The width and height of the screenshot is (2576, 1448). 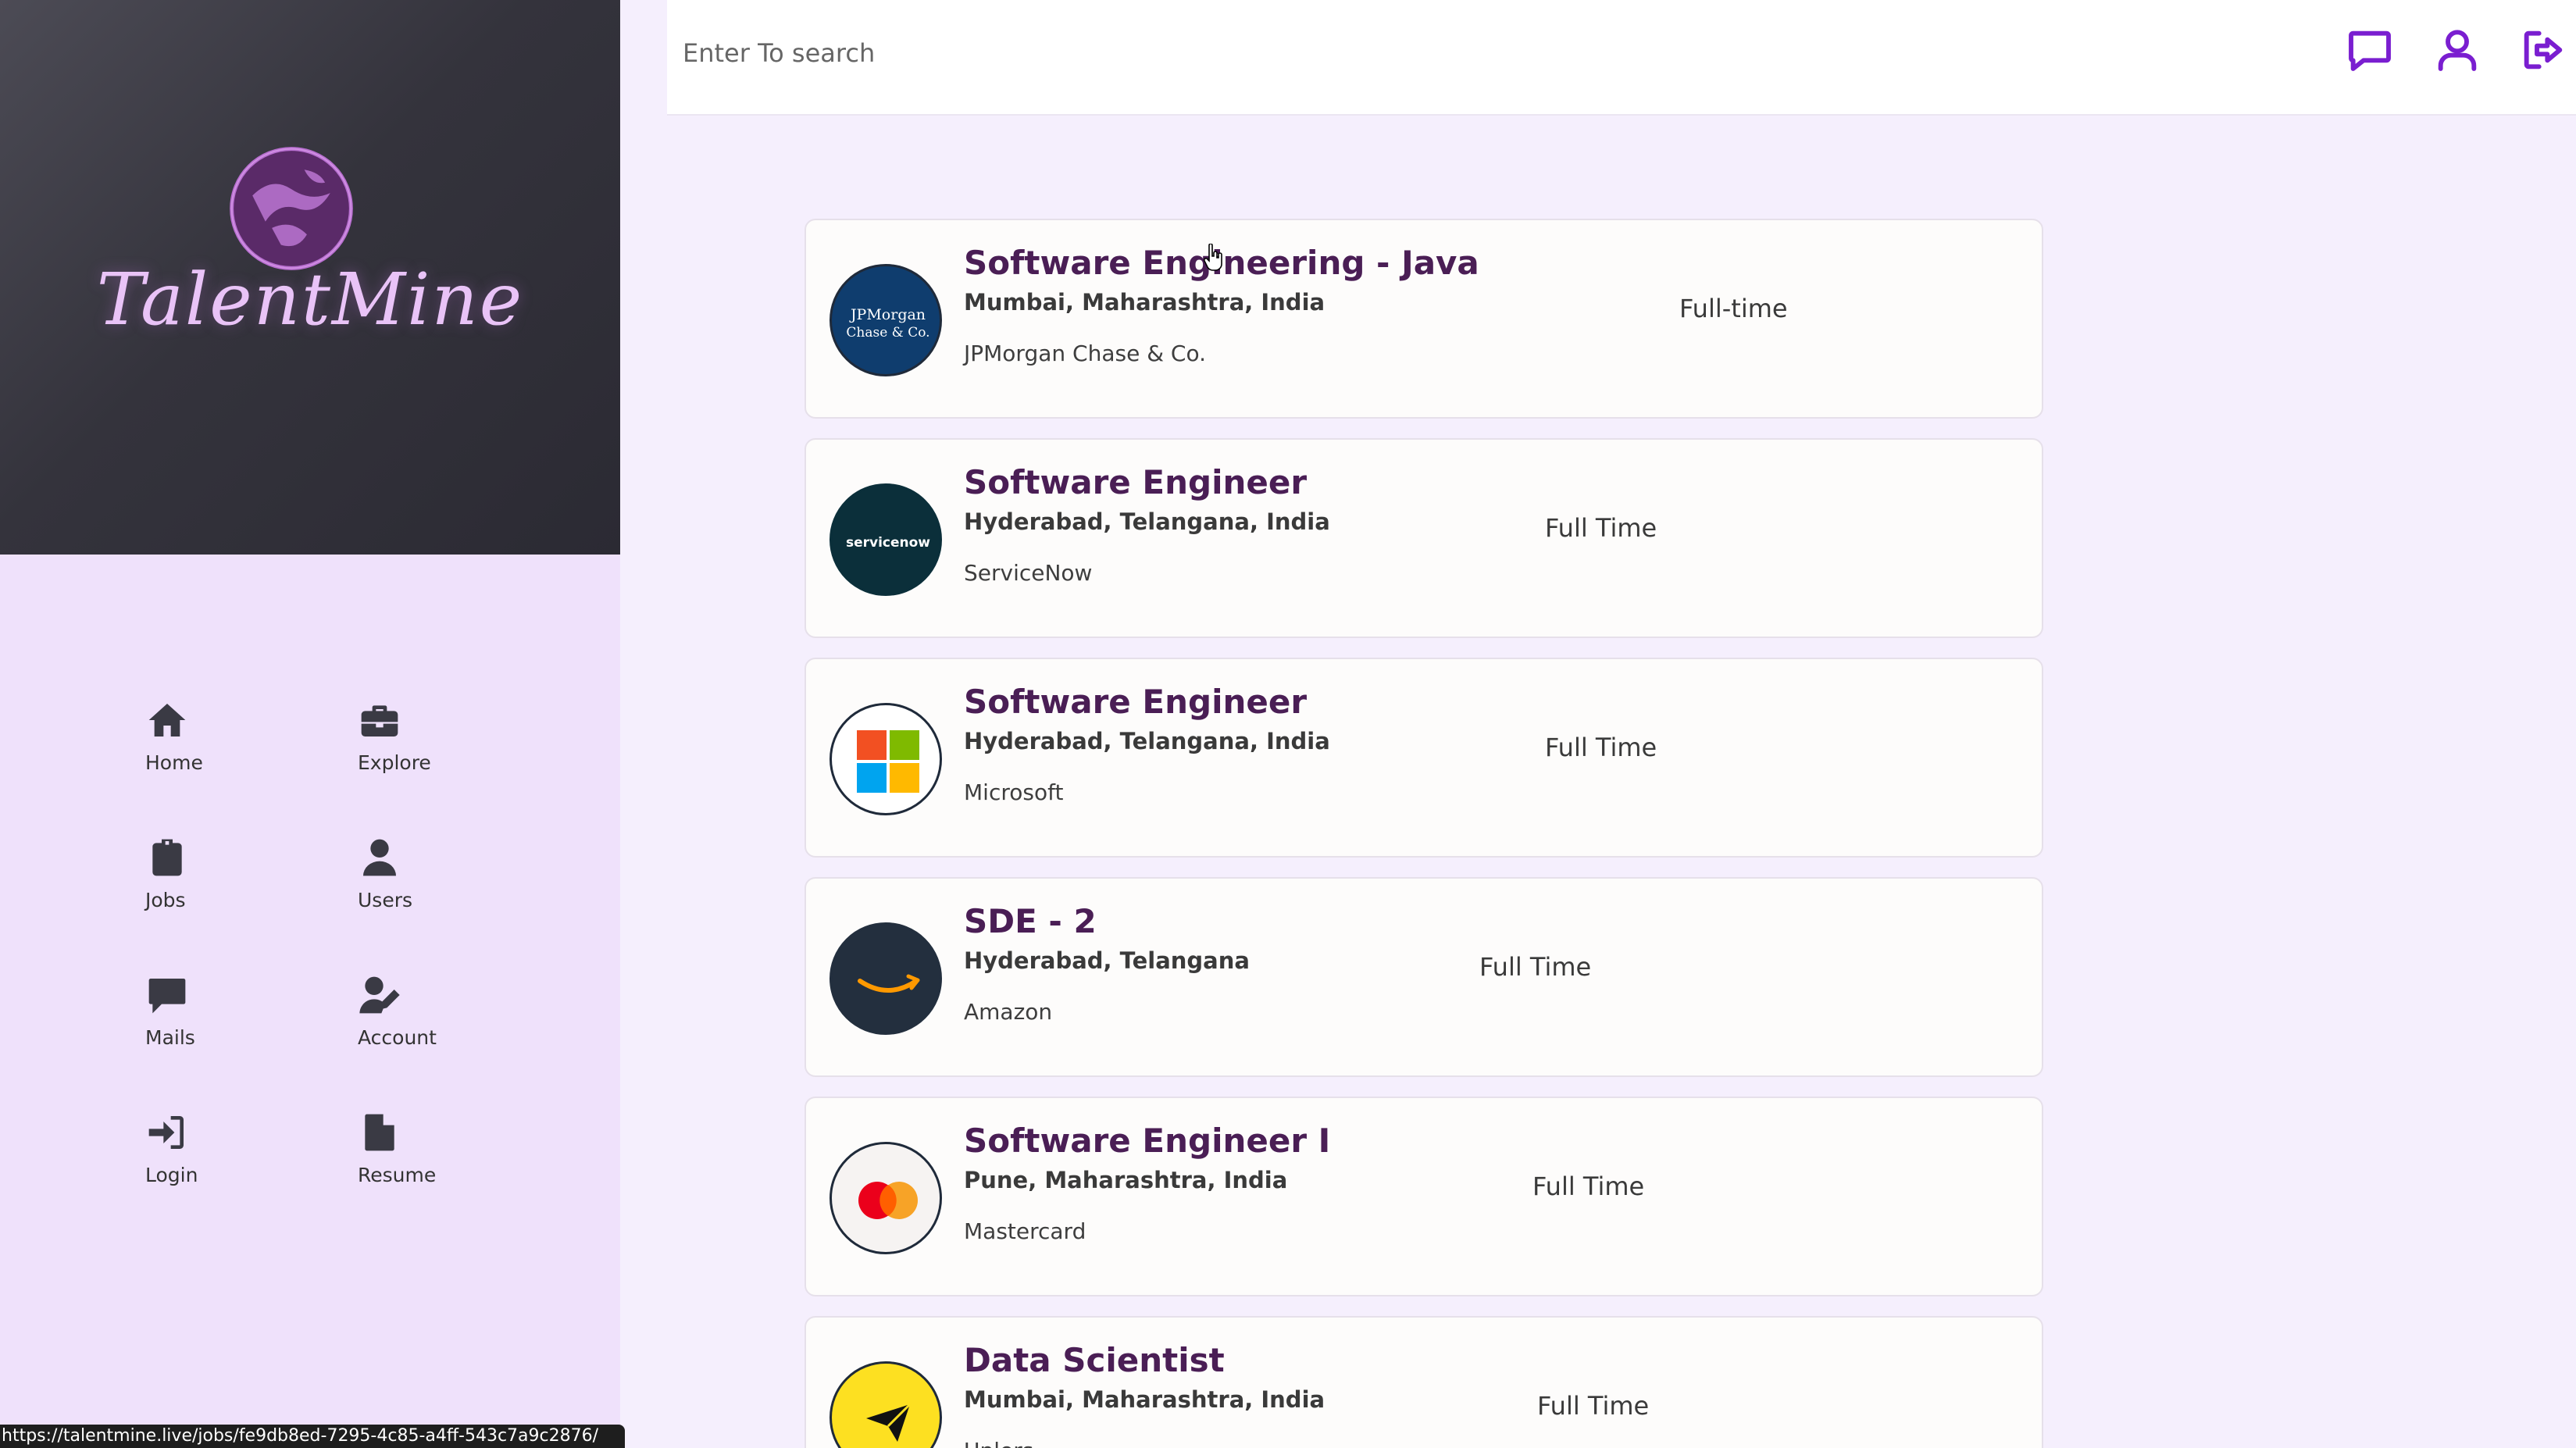 What do you see at coordinates (1094, 1360) in the screenshot?
I see `job-title: Data Scientist` at bounding box center [1094, 1360].